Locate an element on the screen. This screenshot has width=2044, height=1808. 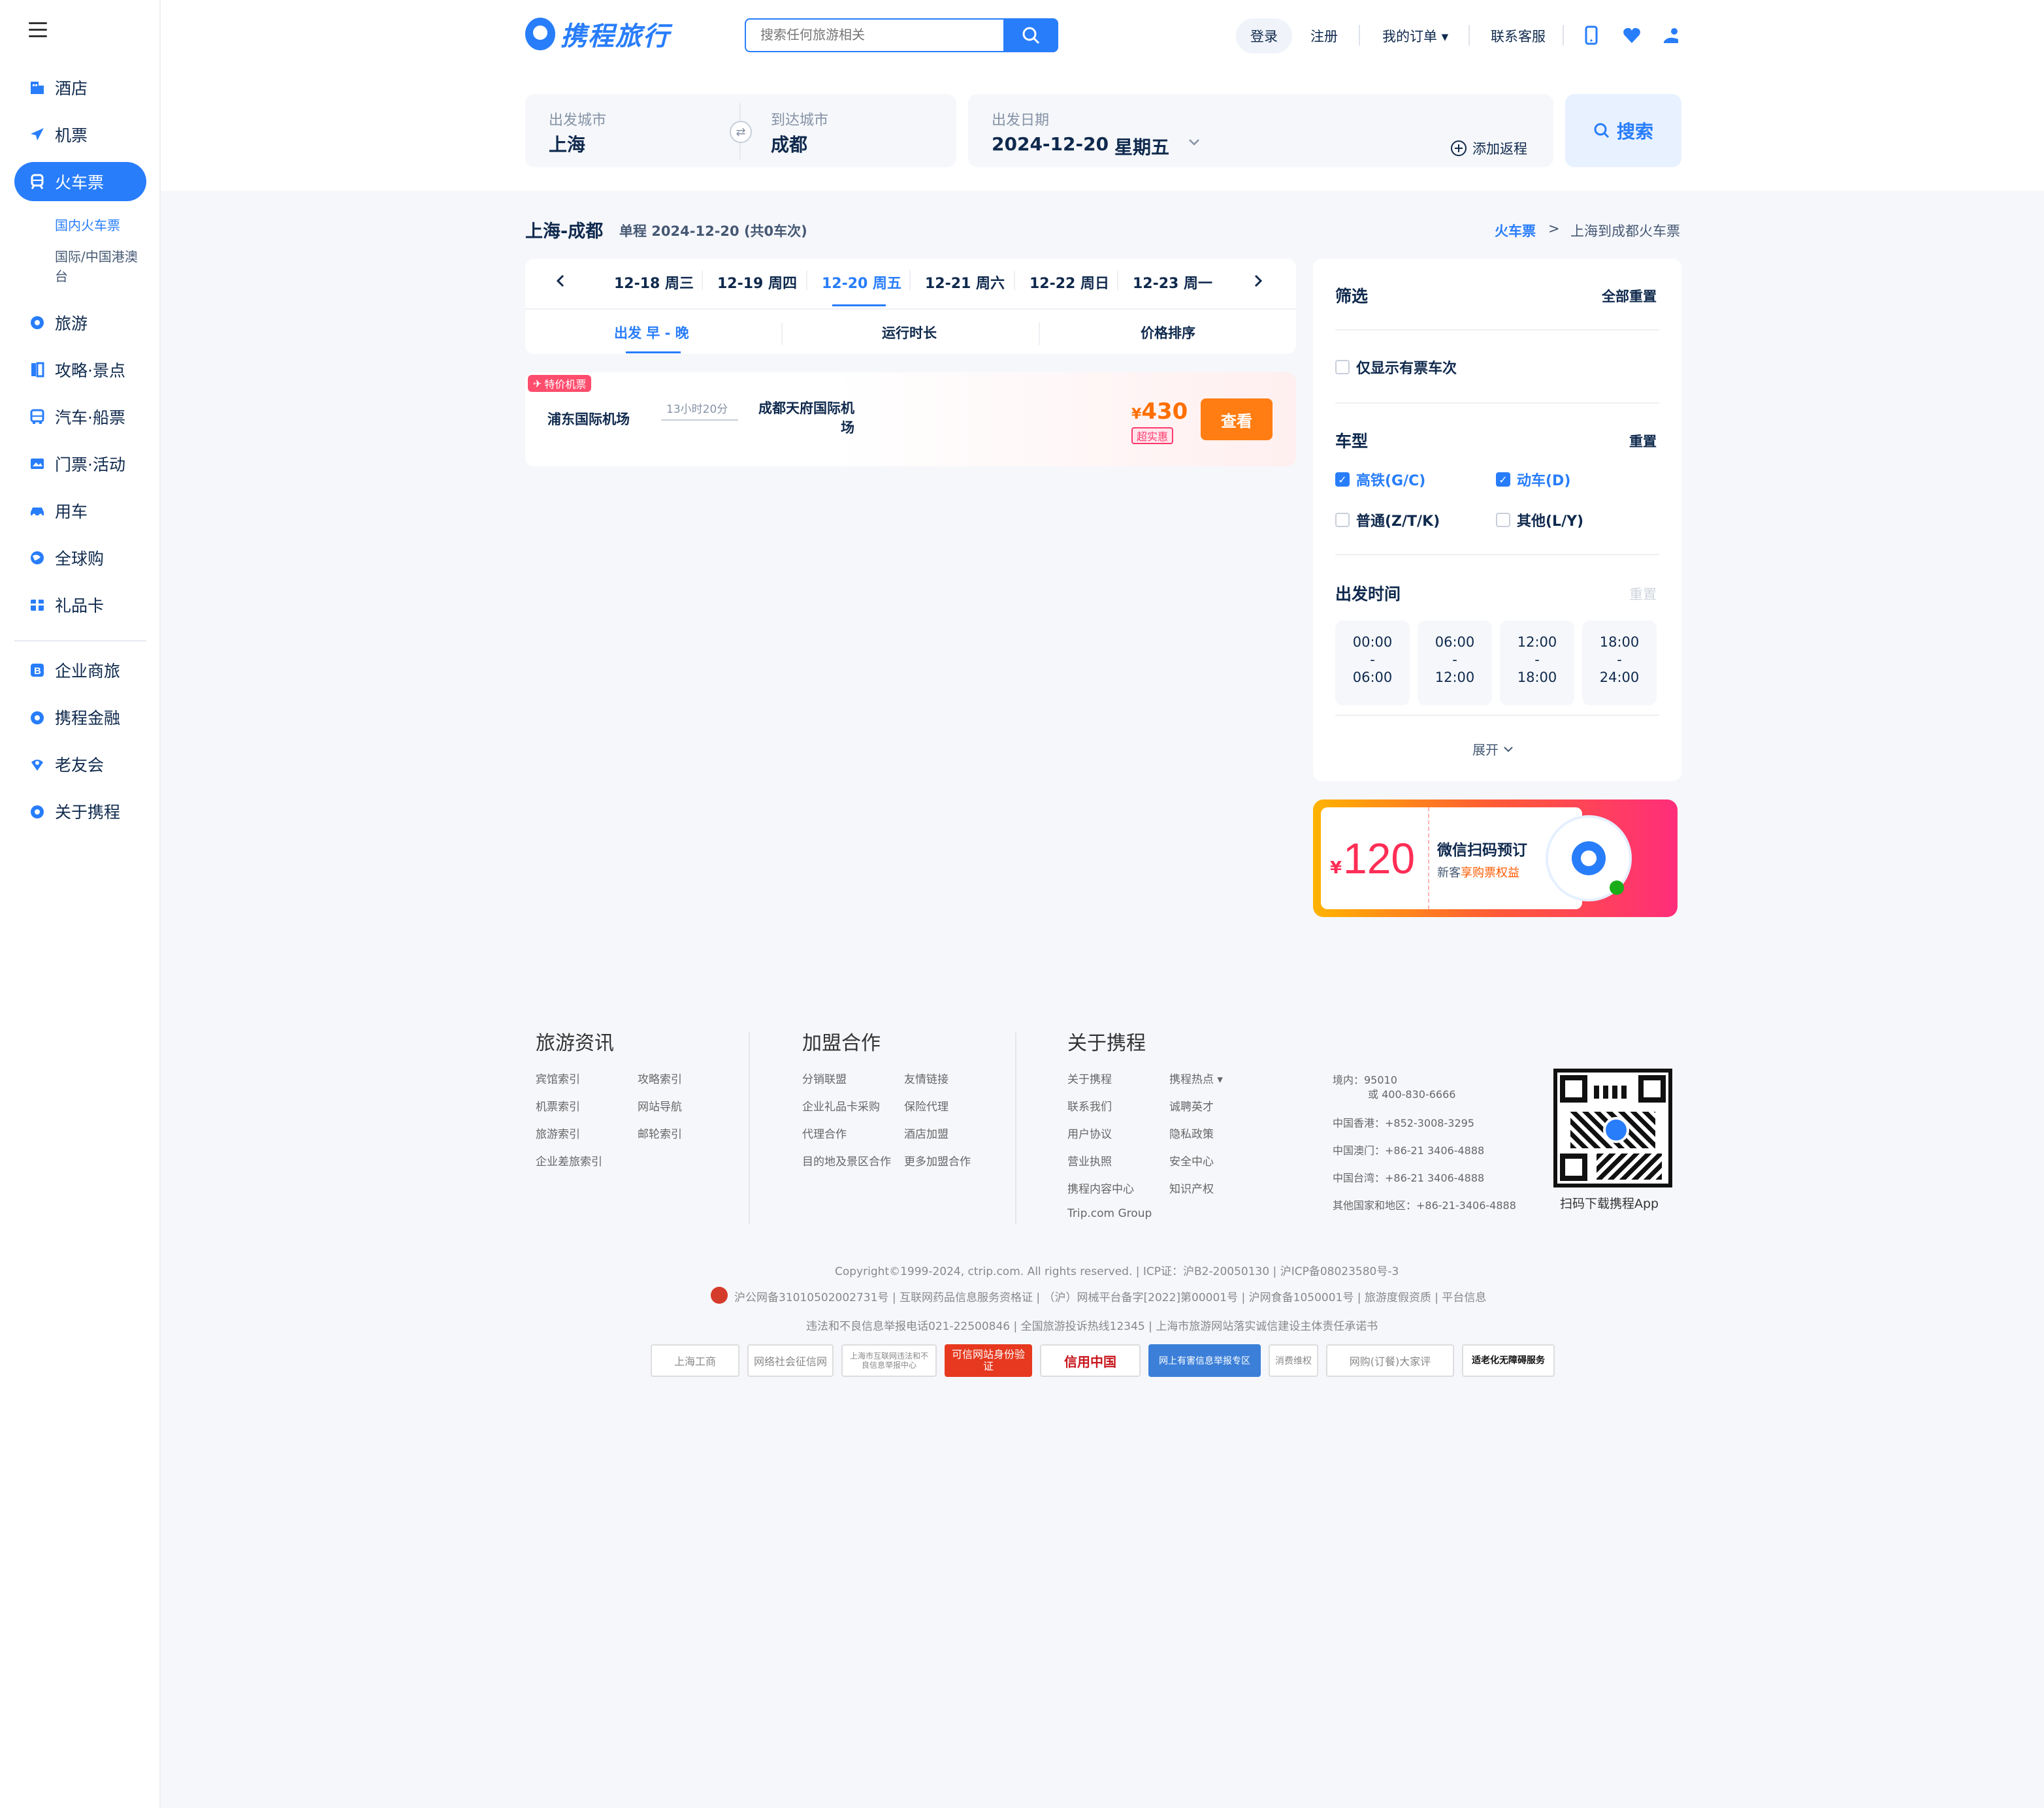
flight-price: ¥ 430 is located at coordinates (1159, 411).